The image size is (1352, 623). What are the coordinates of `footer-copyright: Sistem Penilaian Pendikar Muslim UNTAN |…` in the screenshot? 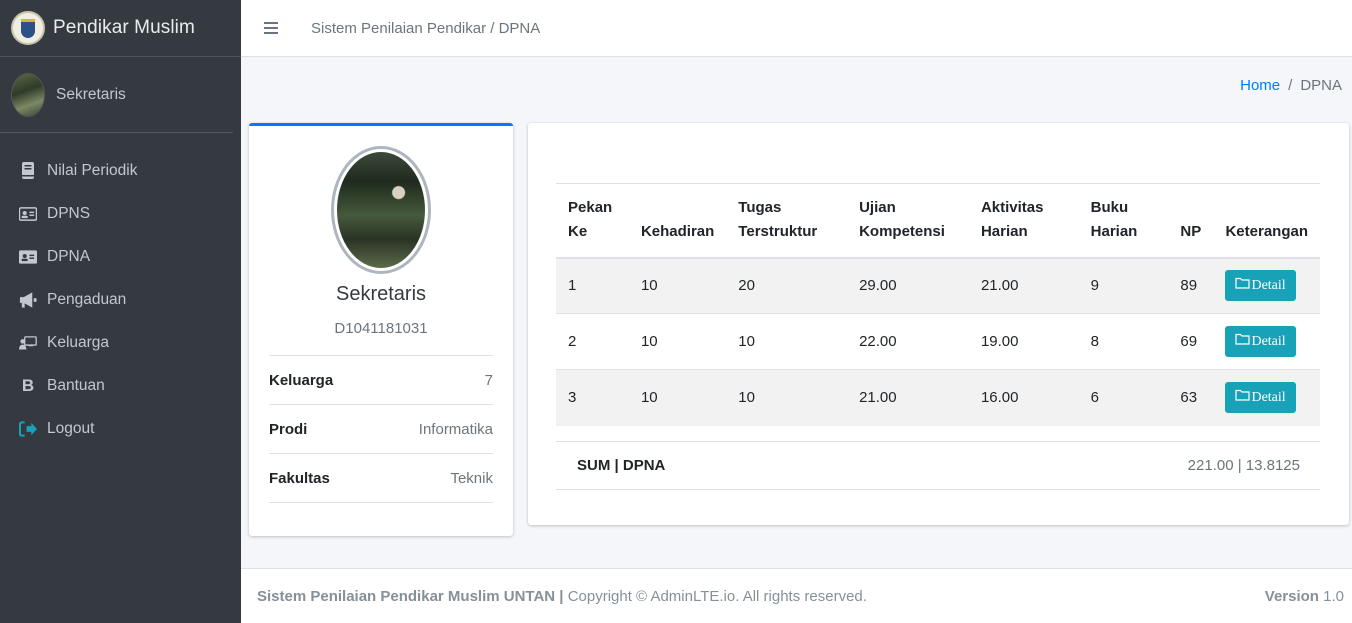 It's located at (562, 596).